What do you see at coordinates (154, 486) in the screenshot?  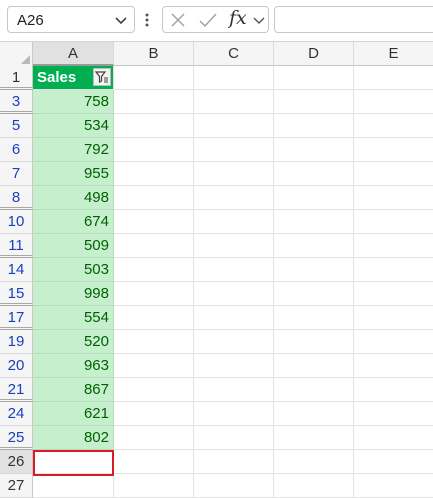 I see `cell-b27` at bounding box center [154, 486].